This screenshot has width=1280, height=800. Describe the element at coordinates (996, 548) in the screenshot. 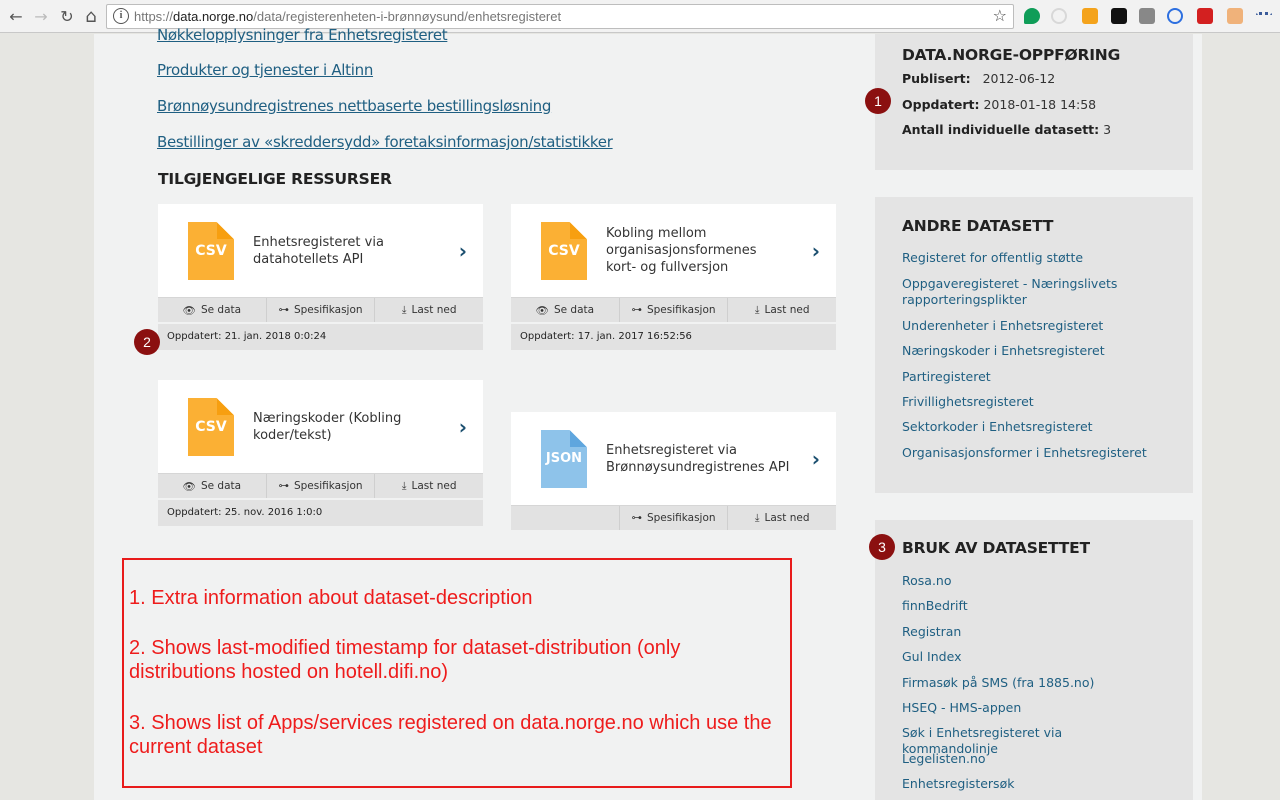

I see `usage-heading: BRUK AV DATASETTET` at that location.